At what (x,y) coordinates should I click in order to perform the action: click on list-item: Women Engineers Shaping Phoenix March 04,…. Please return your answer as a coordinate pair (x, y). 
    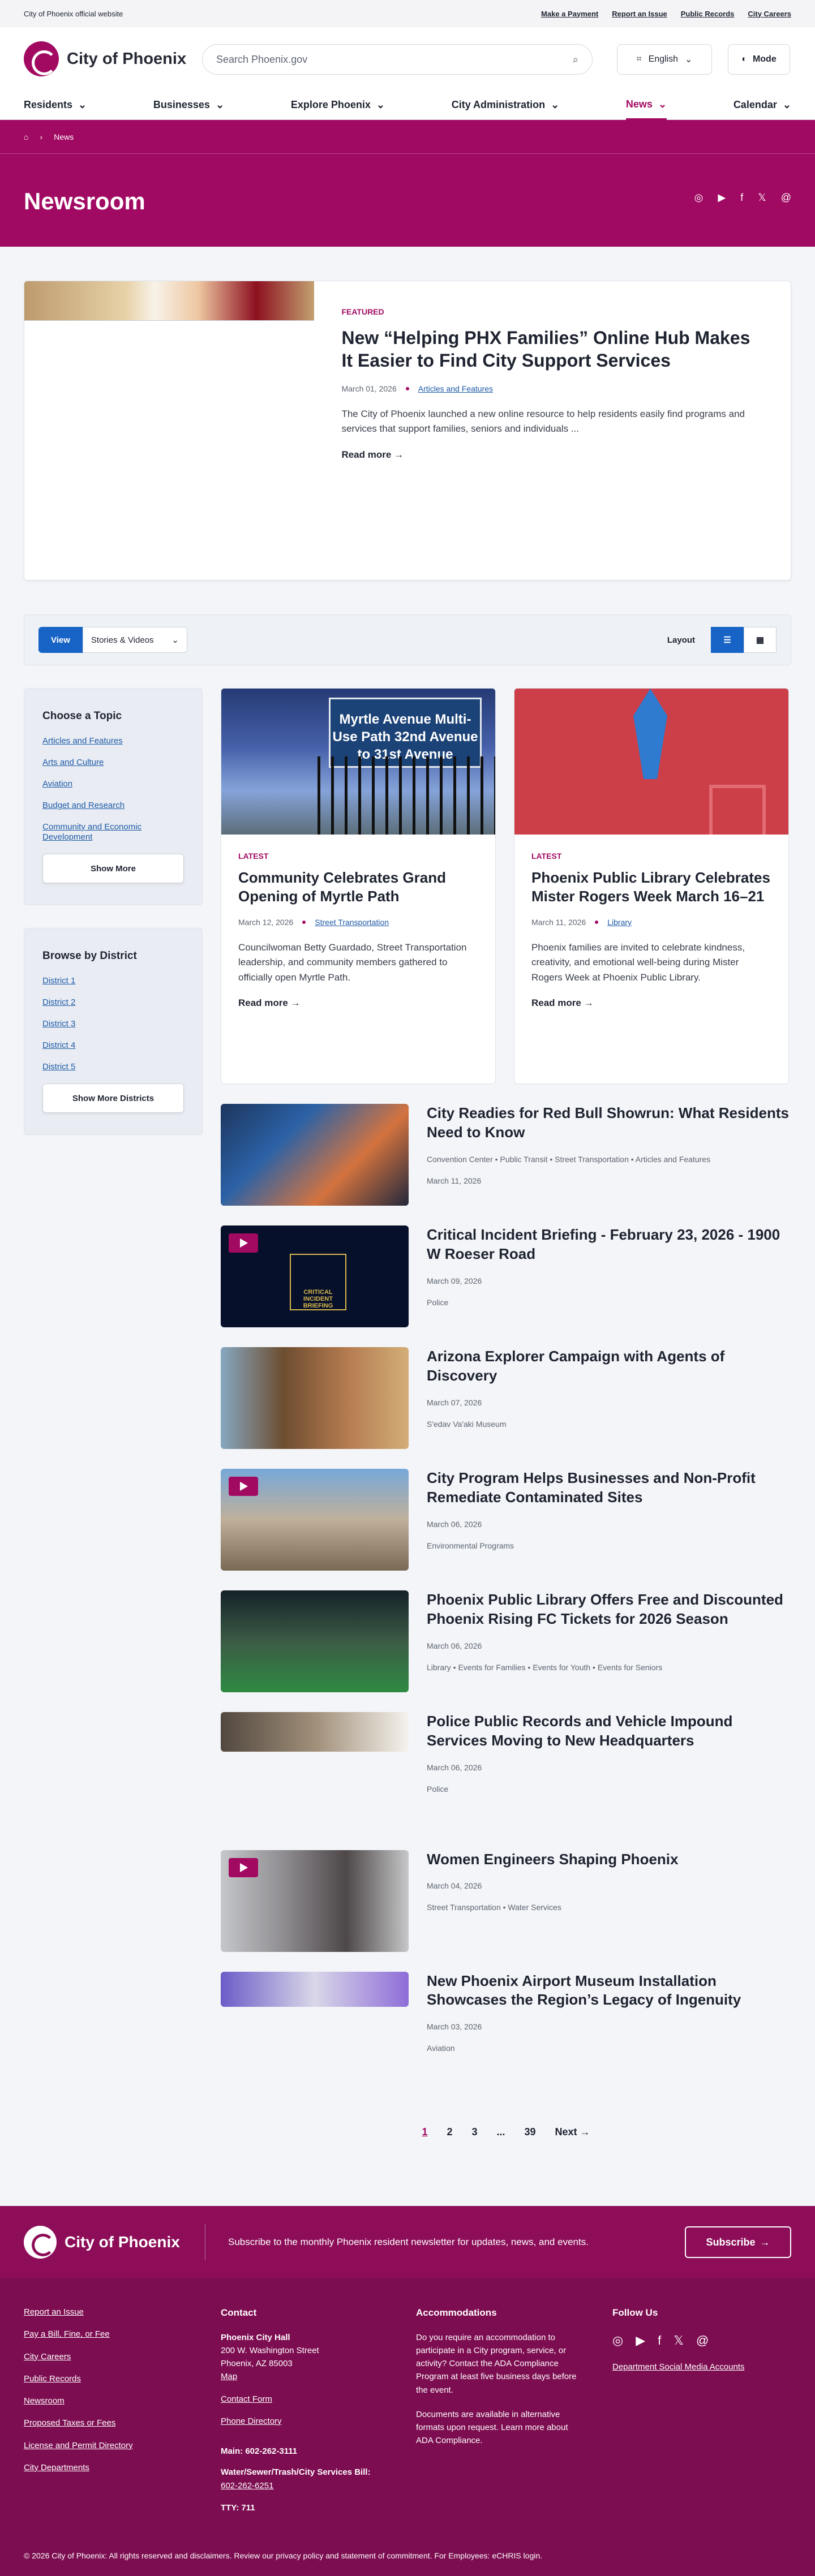
    Looking at the image, I should click on (506, 1901).